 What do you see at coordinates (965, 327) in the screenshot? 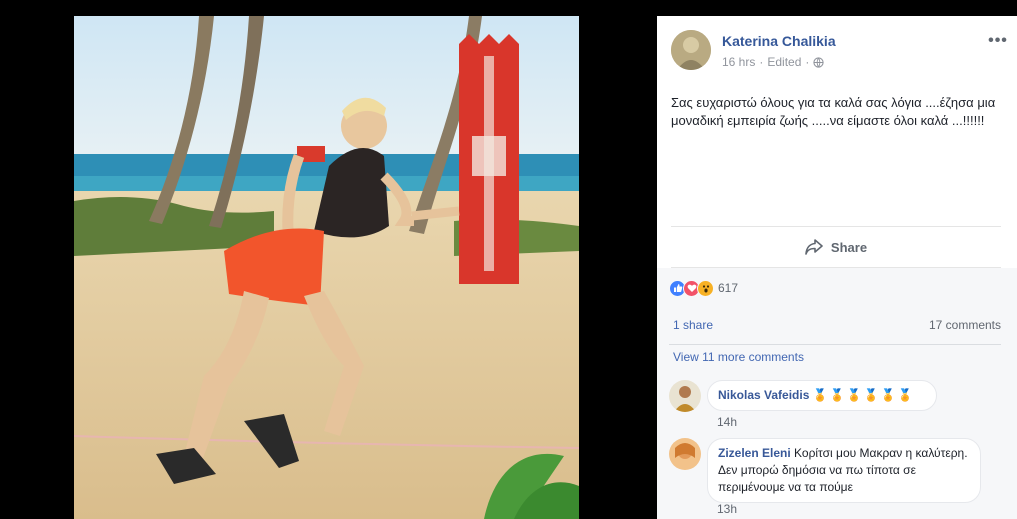
I see `comment-count-link: 17 comments` at bounding box center [965, 327].